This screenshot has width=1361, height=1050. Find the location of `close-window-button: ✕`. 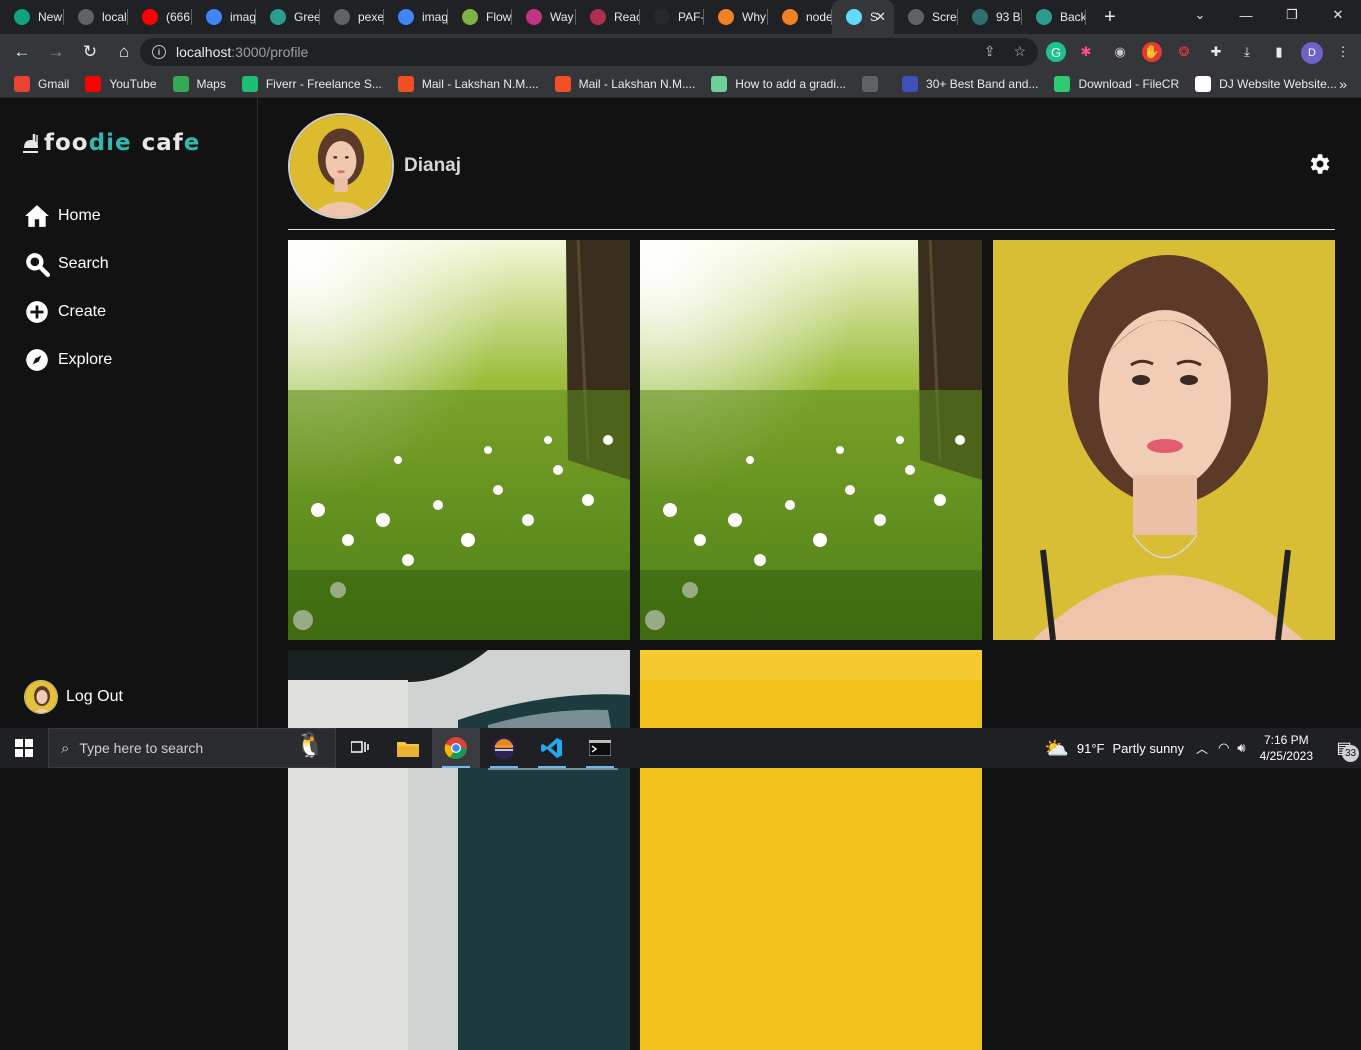

close-window-button: ✕ is located at coordinates (1338, 15).